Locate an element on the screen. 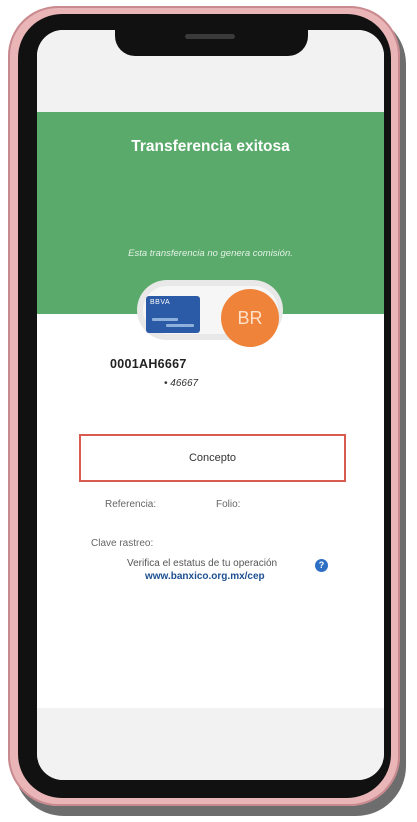 Image resolution: width=417 pixels, height=822 pixels. clave-rastreo-label: Clave rastreo: is located at coordinates (122, 543).